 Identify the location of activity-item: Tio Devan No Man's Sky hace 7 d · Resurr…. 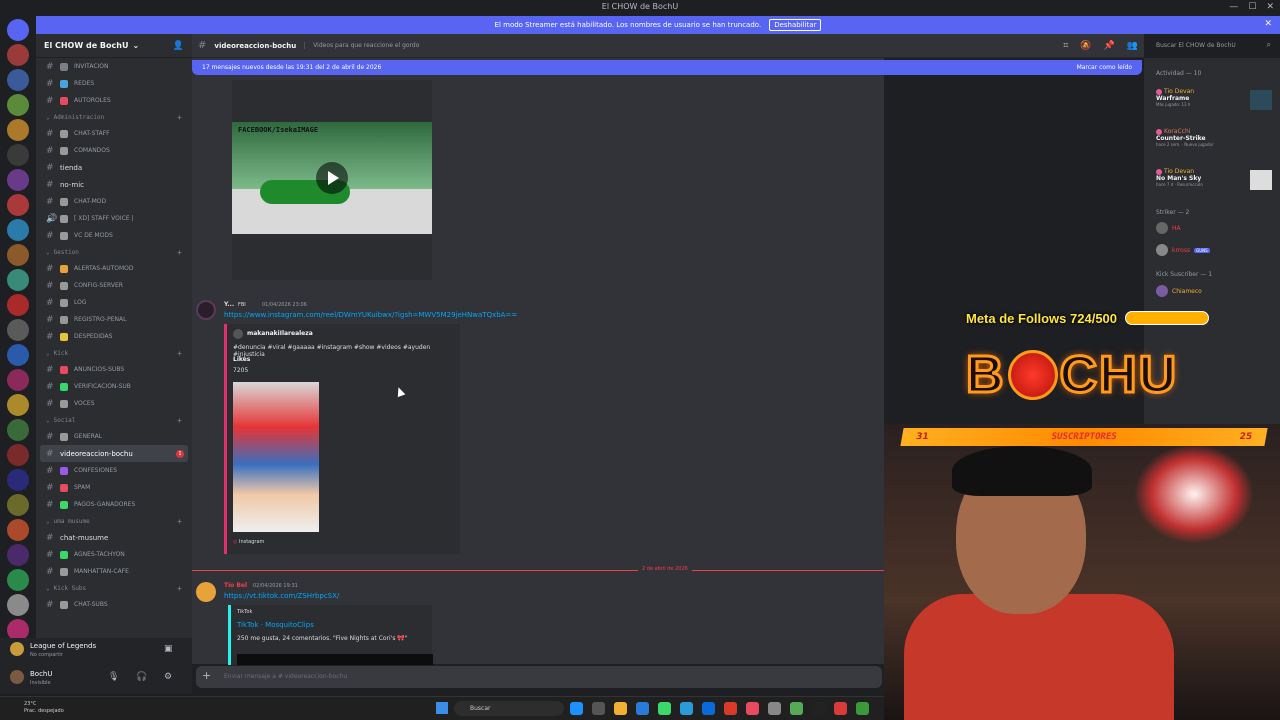
(1216, 179).